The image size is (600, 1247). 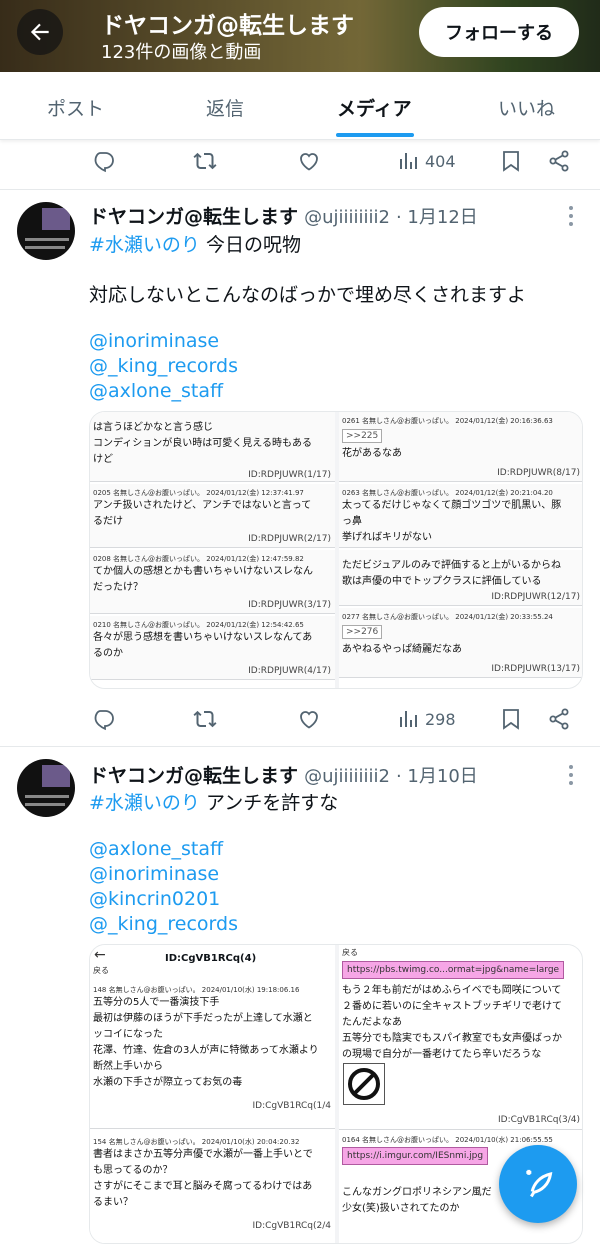 I want to click on image-link: https://i.imgur.com/IESnmi.jpg, so click(x=415, y=1156).